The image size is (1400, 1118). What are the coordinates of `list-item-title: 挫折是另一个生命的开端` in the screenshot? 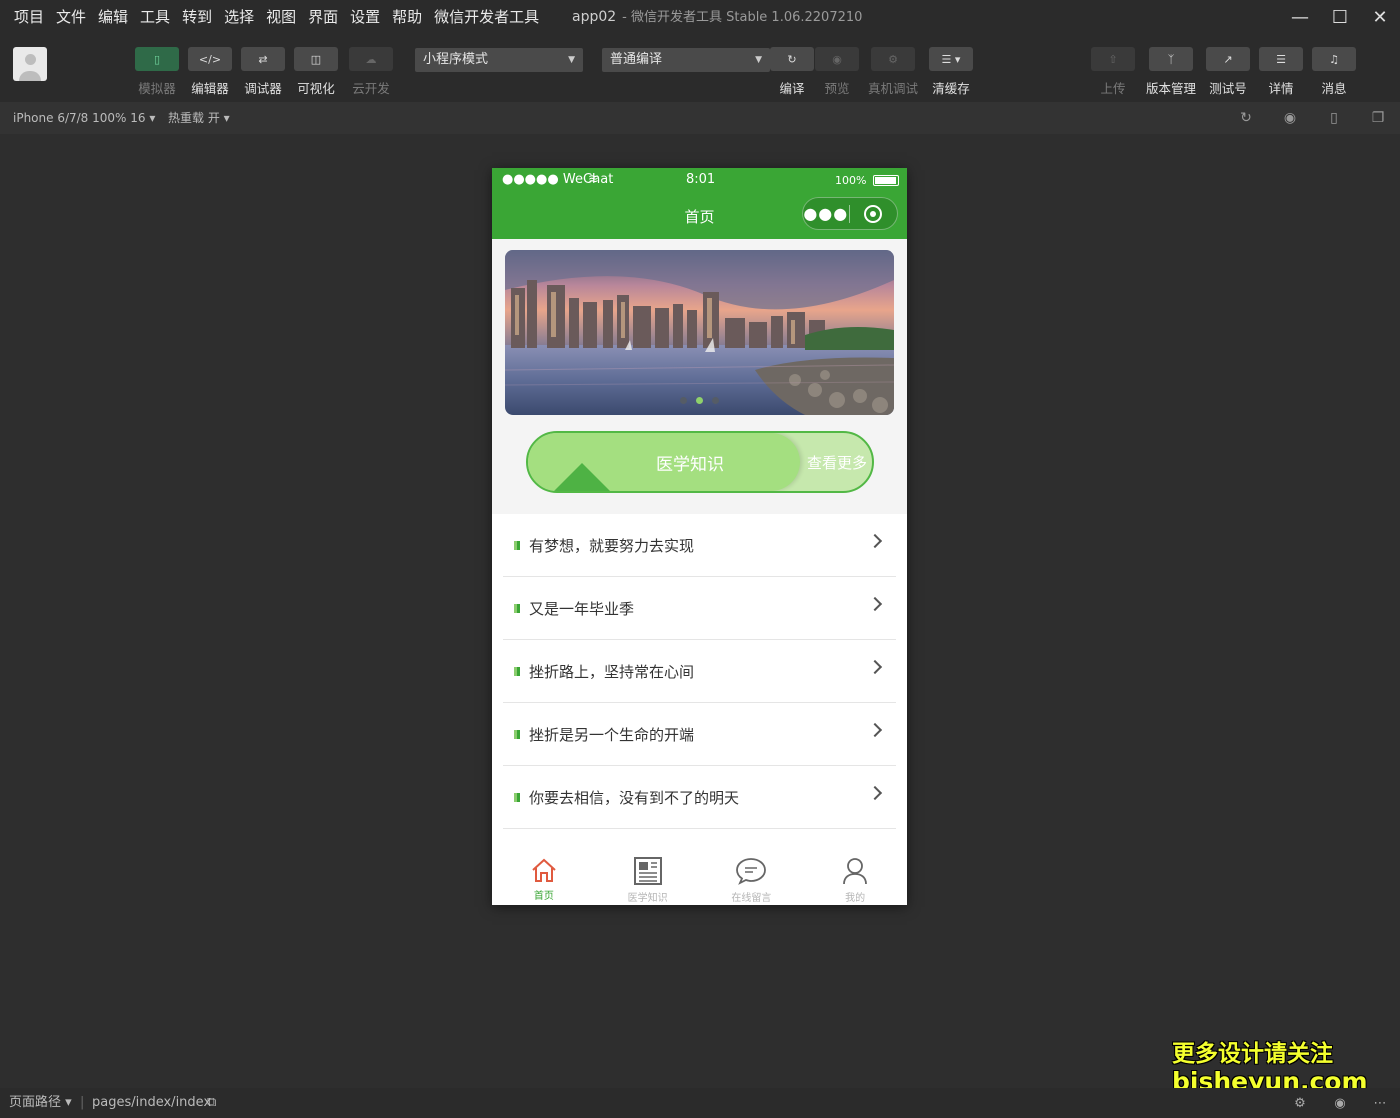 It's located at (612, 734).